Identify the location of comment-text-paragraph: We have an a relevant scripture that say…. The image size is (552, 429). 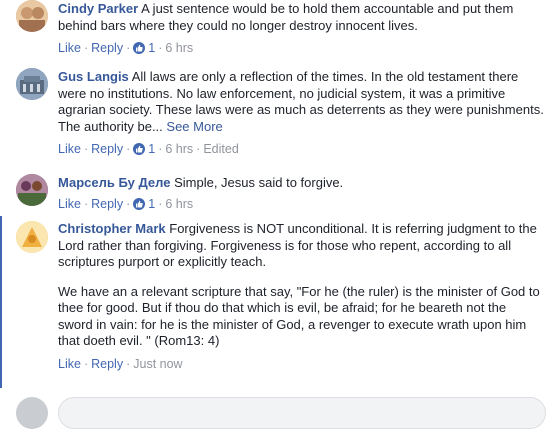
(299, 316).